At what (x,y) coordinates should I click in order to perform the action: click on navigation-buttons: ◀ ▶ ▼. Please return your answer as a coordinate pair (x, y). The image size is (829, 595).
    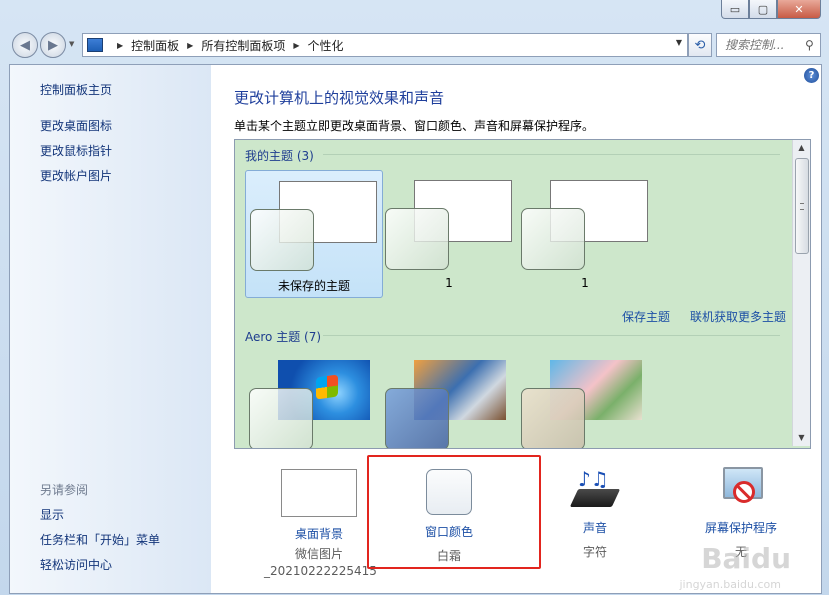
    Looking at the image, I should click on (43, 45).